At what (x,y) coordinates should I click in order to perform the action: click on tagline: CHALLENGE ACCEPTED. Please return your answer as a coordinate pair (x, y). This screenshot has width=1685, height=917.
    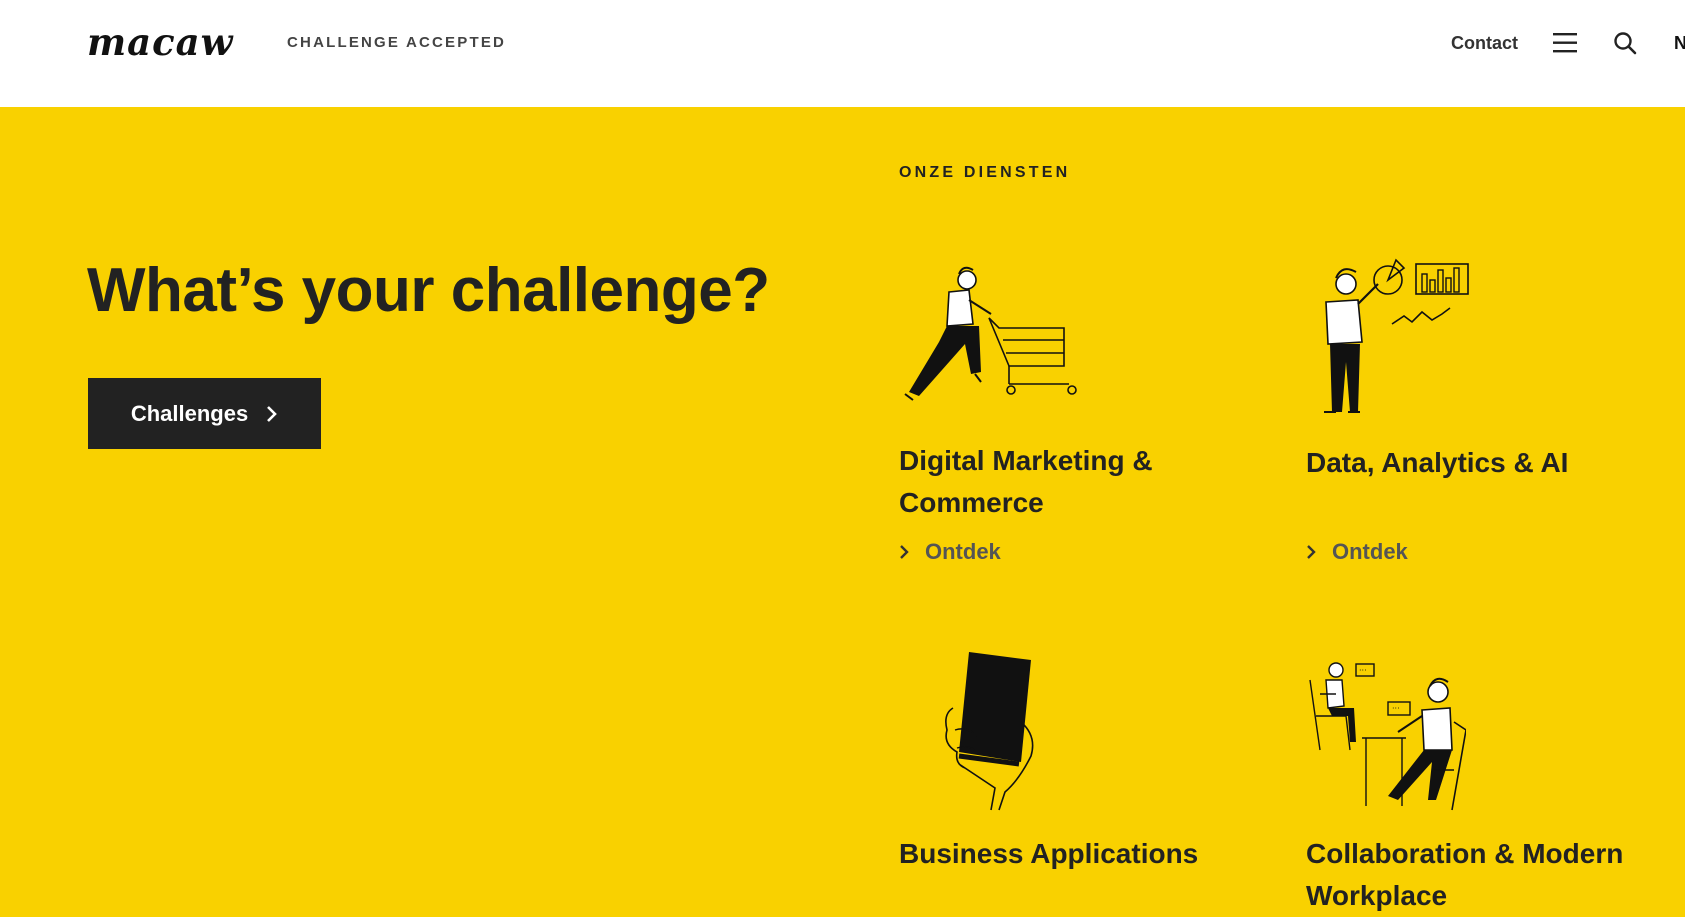
    Looking at the image, I should click on (397, 42).